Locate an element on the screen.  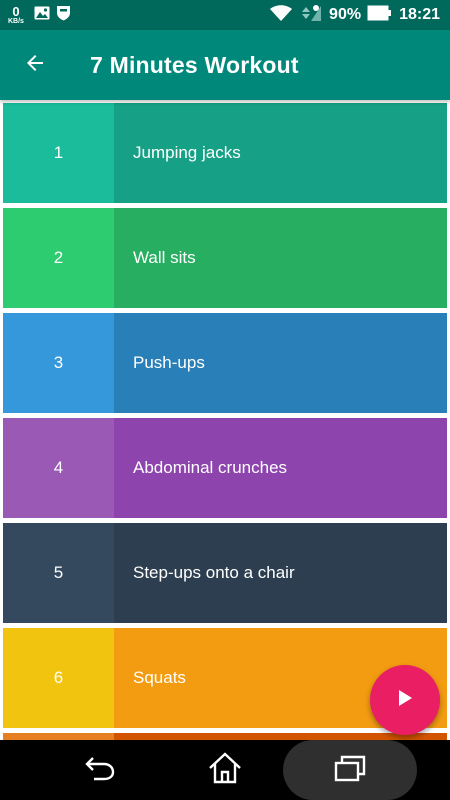
exercise-name: Wall sits is located at coordinates (280, 258).